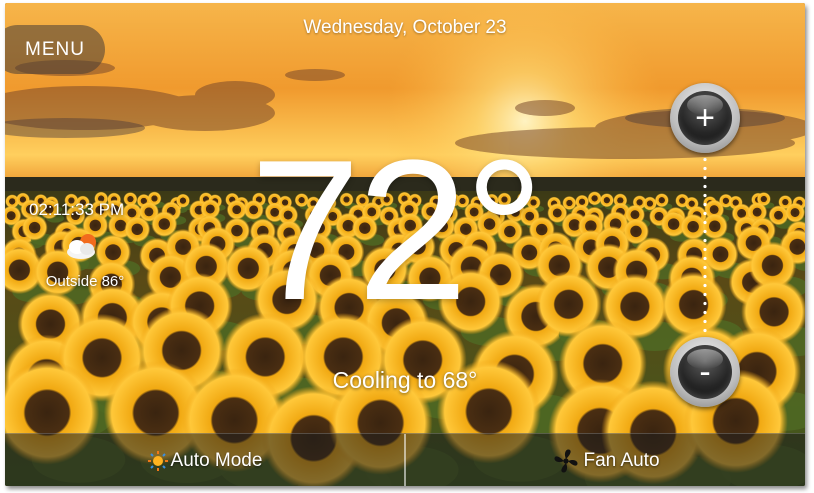 The height and width of the screenshot is (493, 814). I want to click on date-label: Wednesday, October 23, so click(405, 27).